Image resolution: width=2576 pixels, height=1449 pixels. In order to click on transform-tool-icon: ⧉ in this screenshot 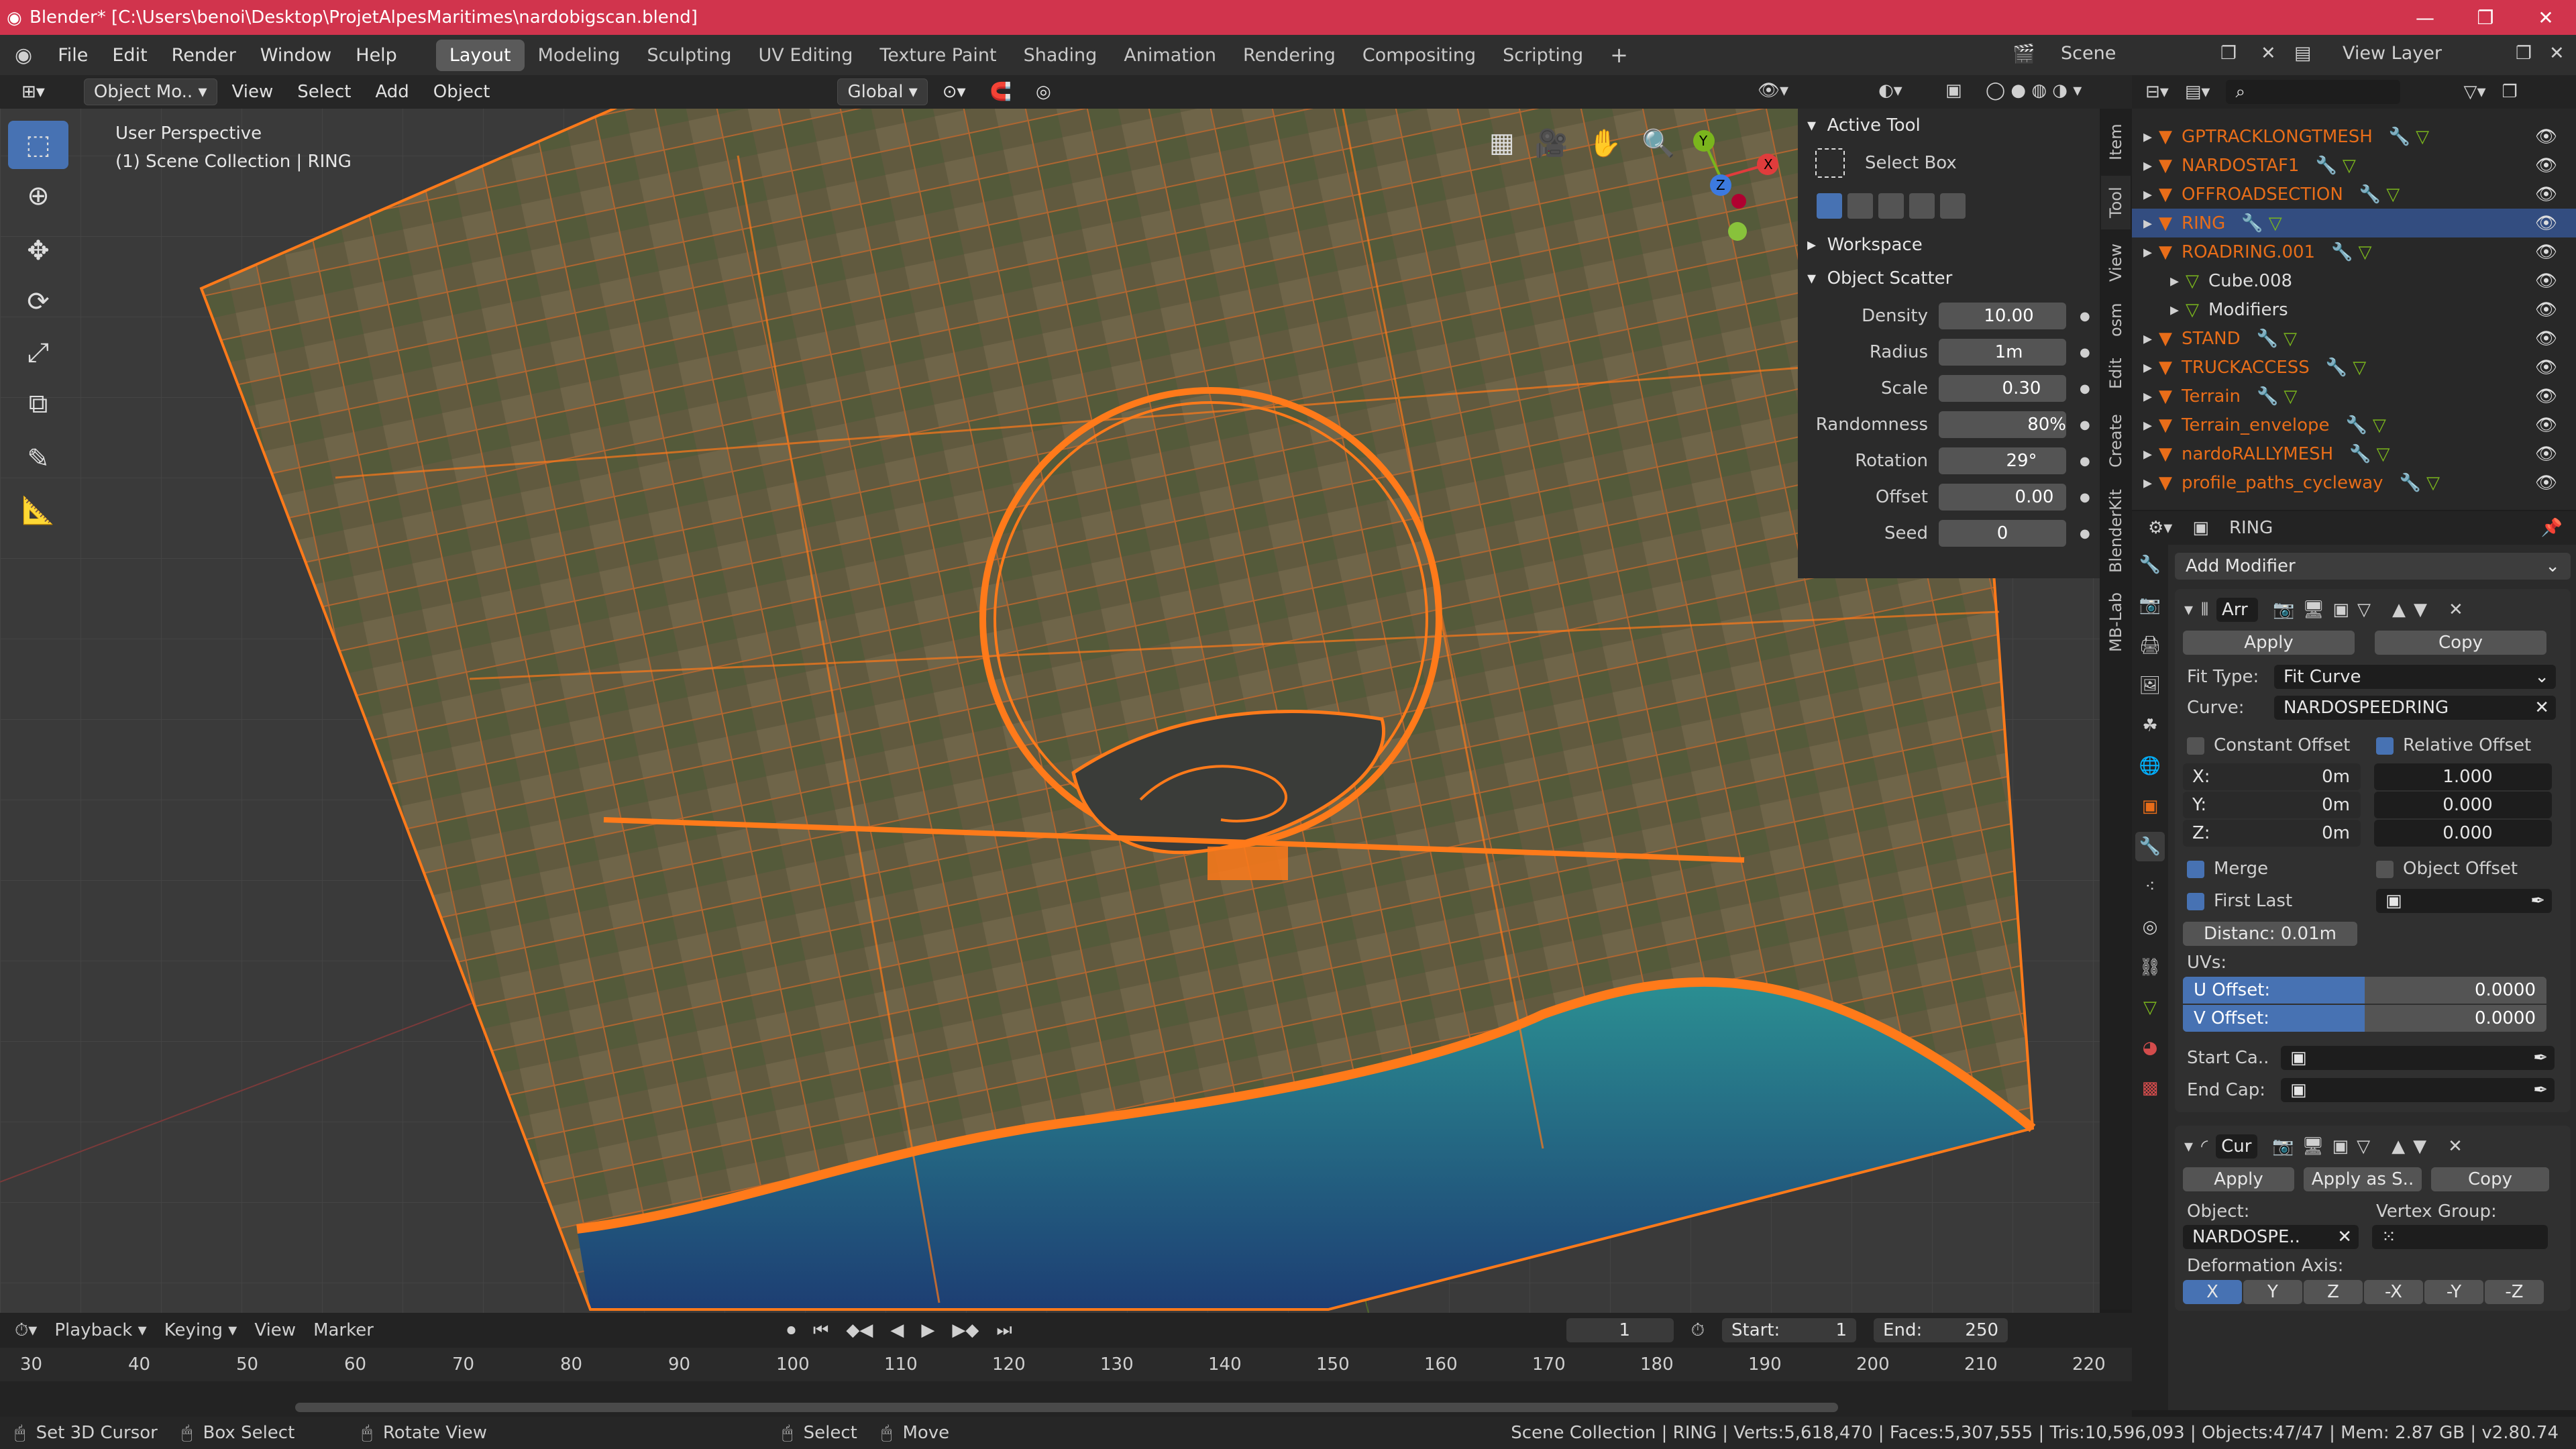, I will do `click(38, 404)`.